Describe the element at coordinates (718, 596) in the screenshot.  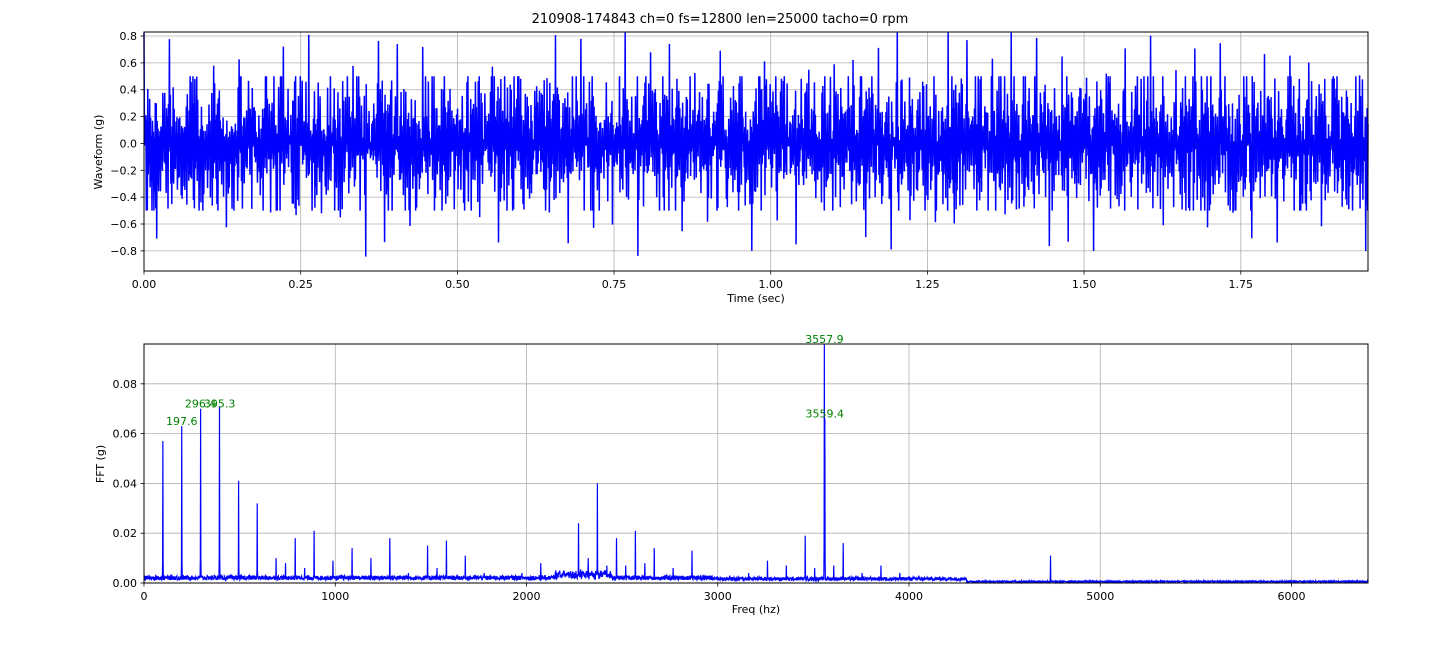
I see `fft-x-tick-label: 3000` at that location.